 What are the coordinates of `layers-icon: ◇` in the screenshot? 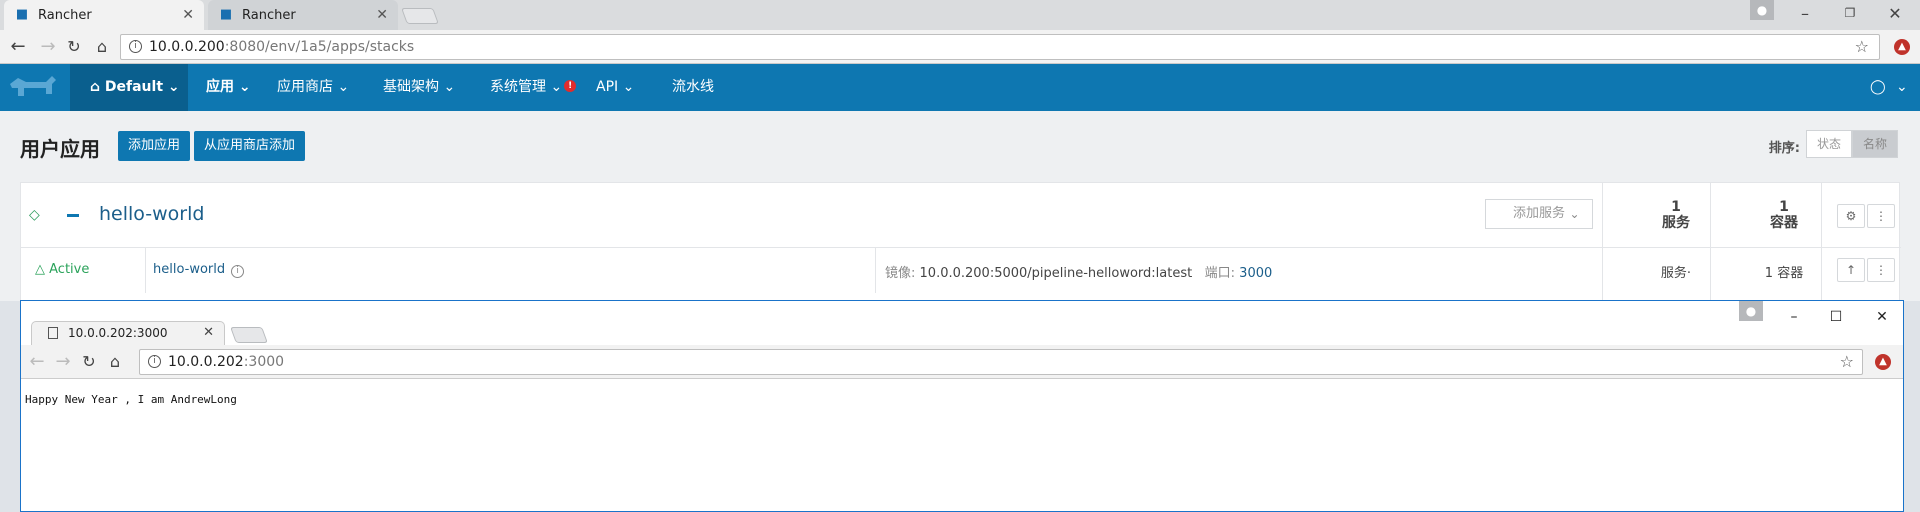 It's located at (34, 215).